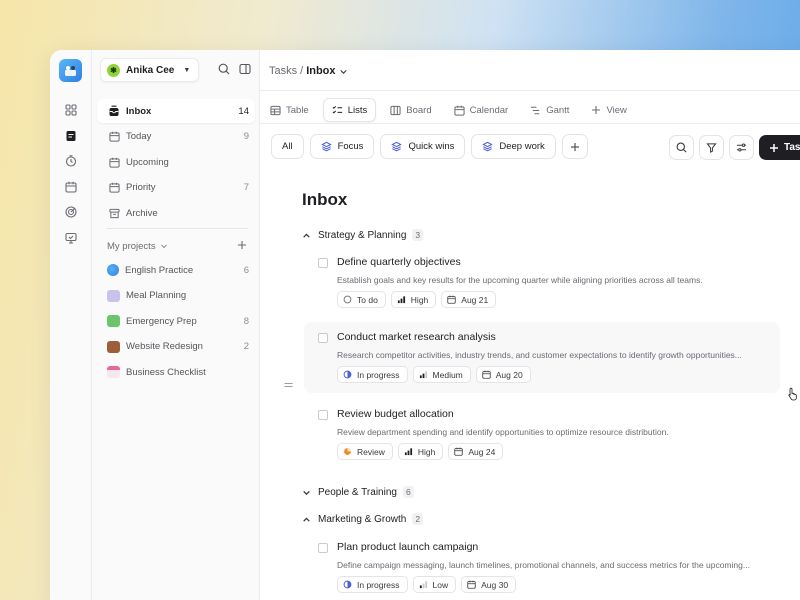  What do you see at coordinates (150, 70) in the screenshot?
I see `workspace-switcher: ✱ Anika Cee ▼` at bounding box center [150, 70].